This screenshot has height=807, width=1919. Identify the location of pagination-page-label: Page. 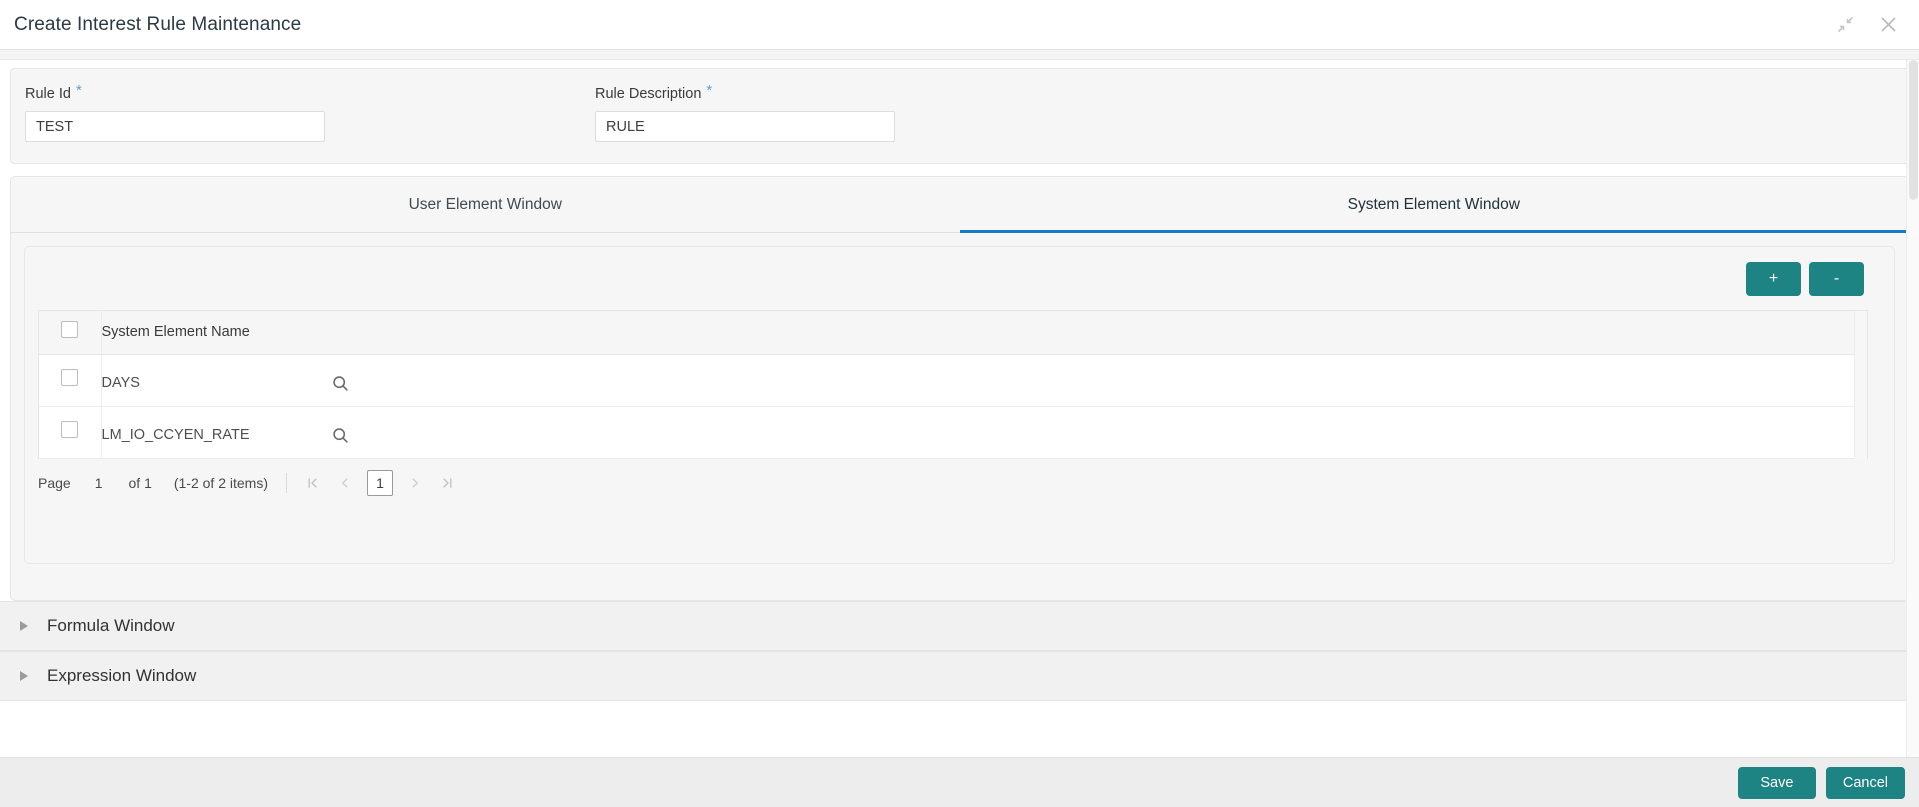
(54, 482).